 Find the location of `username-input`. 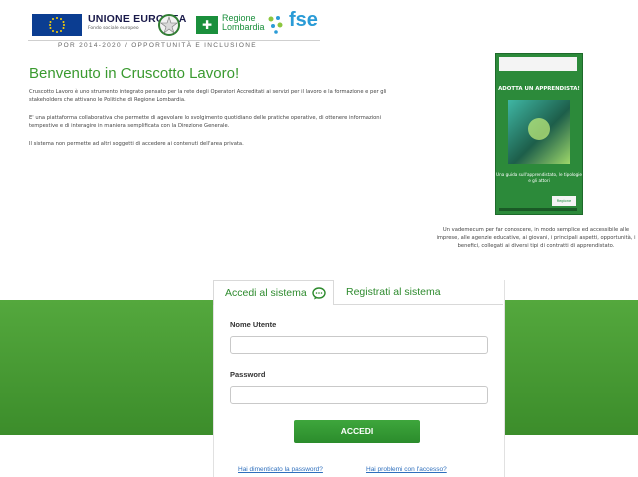

username-input is located at coordinates (359, 345).